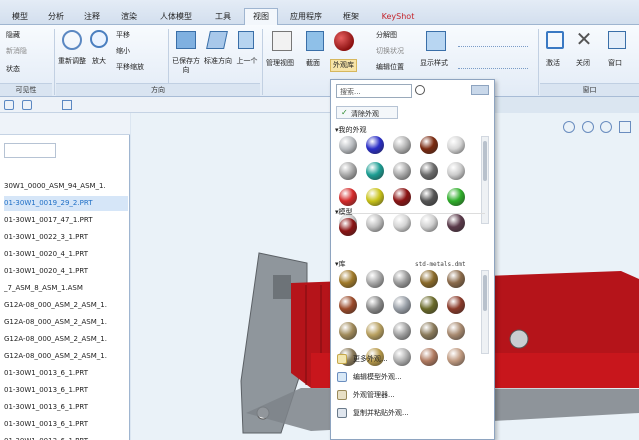 Image resolution: width=639 pixels, height=440 pixels. What do you see at coordinates (66, 237) in the screenshot?
I see `tree-row: 01-30W1_0022_3_1.PRT` at bounding box center [66, 237].